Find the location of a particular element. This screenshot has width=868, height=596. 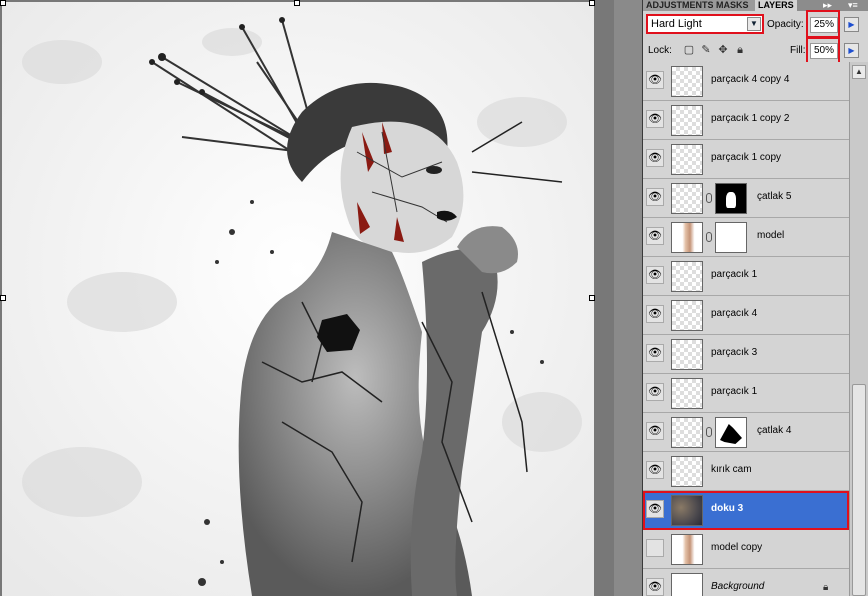

blend-mode-select: Hard Light ▼ is located at coordinates (705, 24).